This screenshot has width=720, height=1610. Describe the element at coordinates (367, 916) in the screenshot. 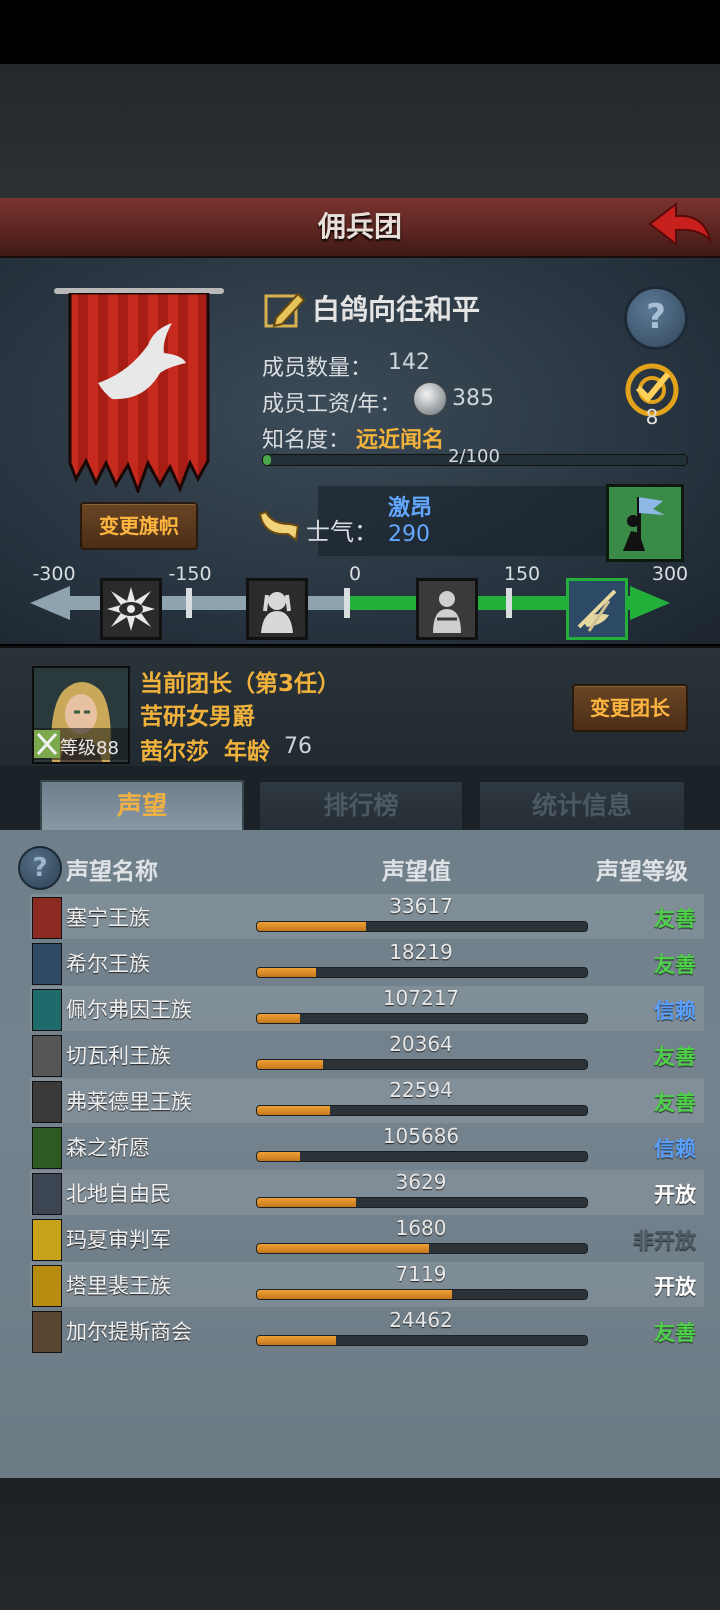

I see `table-row: 塞宁王族 33617 友善` at that location.